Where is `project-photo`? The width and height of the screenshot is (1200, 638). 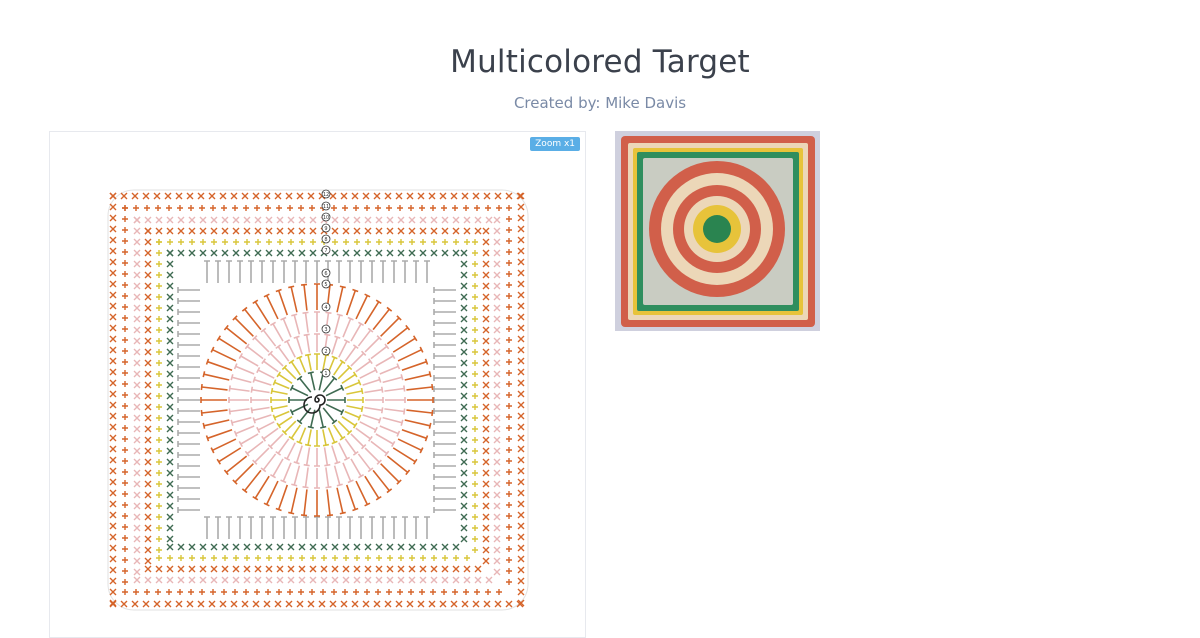
project-photo is located at coordinates (717, 231).